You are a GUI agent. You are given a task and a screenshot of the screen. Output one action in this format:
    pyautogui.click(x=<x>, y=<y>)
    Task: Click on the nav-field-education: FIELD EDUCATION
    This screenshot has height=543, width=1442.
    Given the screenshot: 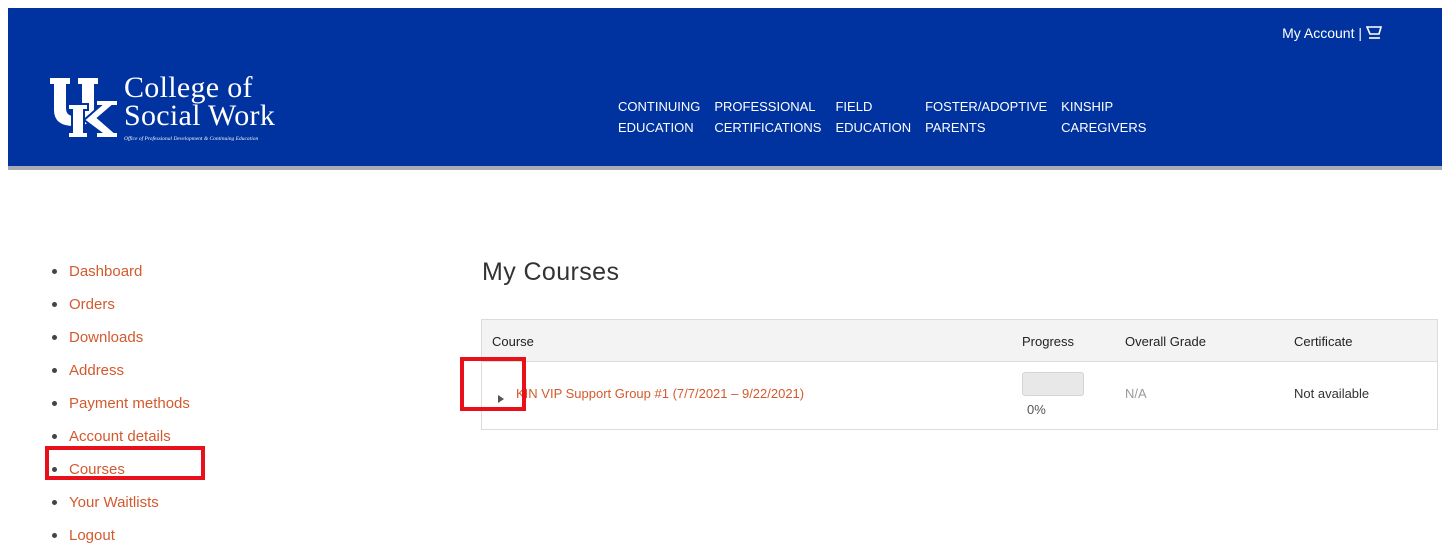 What is the action you would take?
    pyautogui.click(x=873, y=117)
    